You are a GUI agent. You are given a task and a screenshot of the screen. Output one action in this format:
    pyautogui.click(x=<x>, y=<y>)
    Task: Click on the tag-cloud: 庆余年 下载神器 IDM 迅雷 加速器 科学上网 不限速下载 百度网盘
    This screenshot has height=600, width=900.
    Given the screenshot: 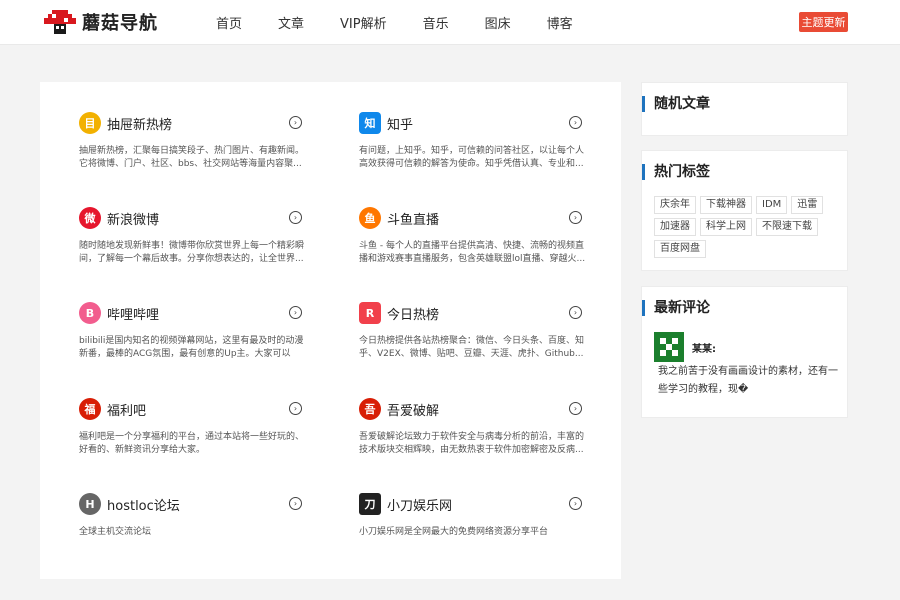 What is the action you would take?
    pyautogui.click(x=749, y=227)
    